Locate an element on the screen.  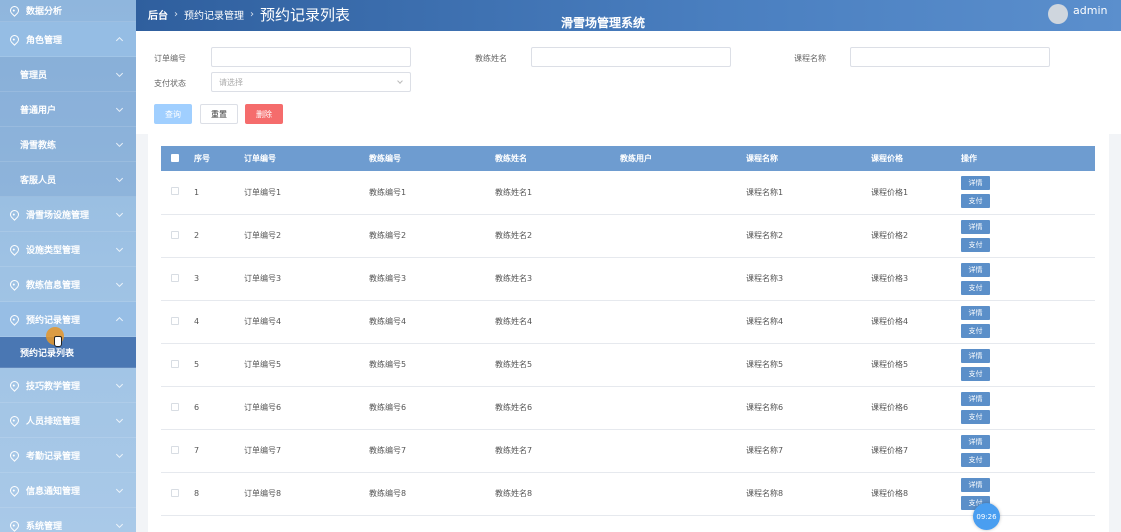
avatar is located at coordinates (1058, 14).